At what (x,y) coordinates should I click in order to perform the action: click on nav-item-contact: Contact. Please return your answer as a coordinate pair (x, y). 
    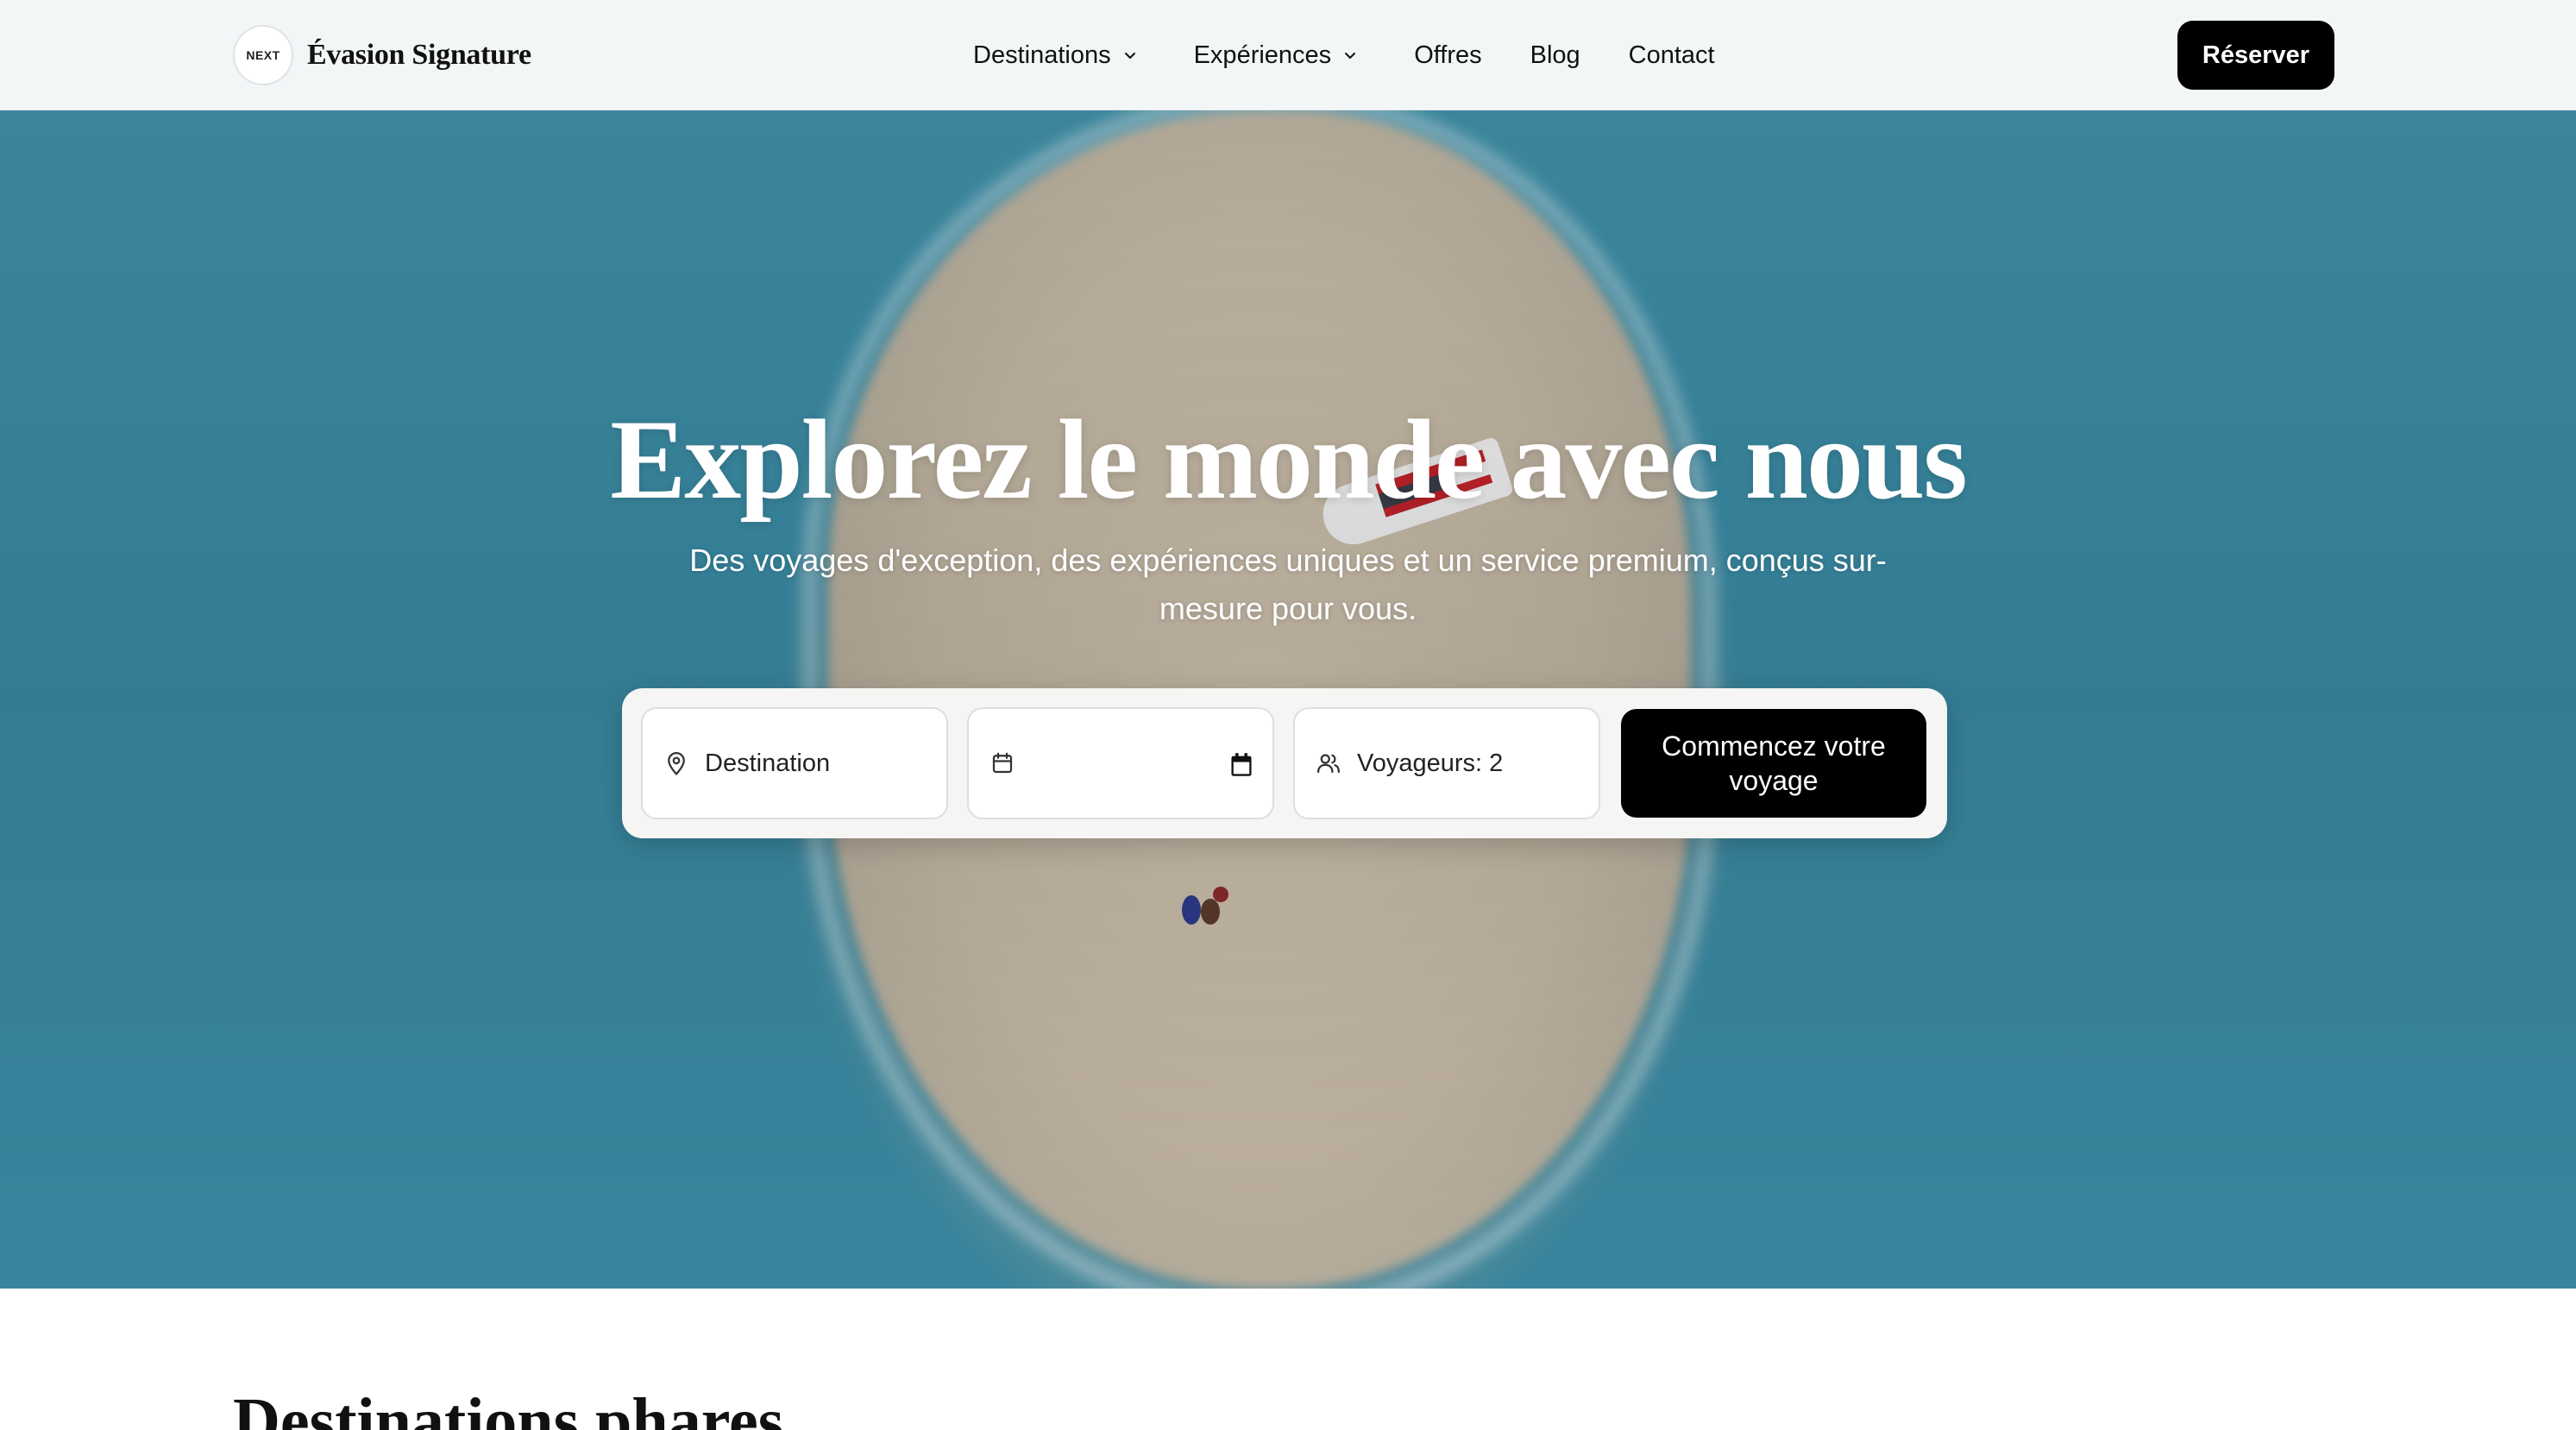
    Looking at the image, I should click on (1672, 55).